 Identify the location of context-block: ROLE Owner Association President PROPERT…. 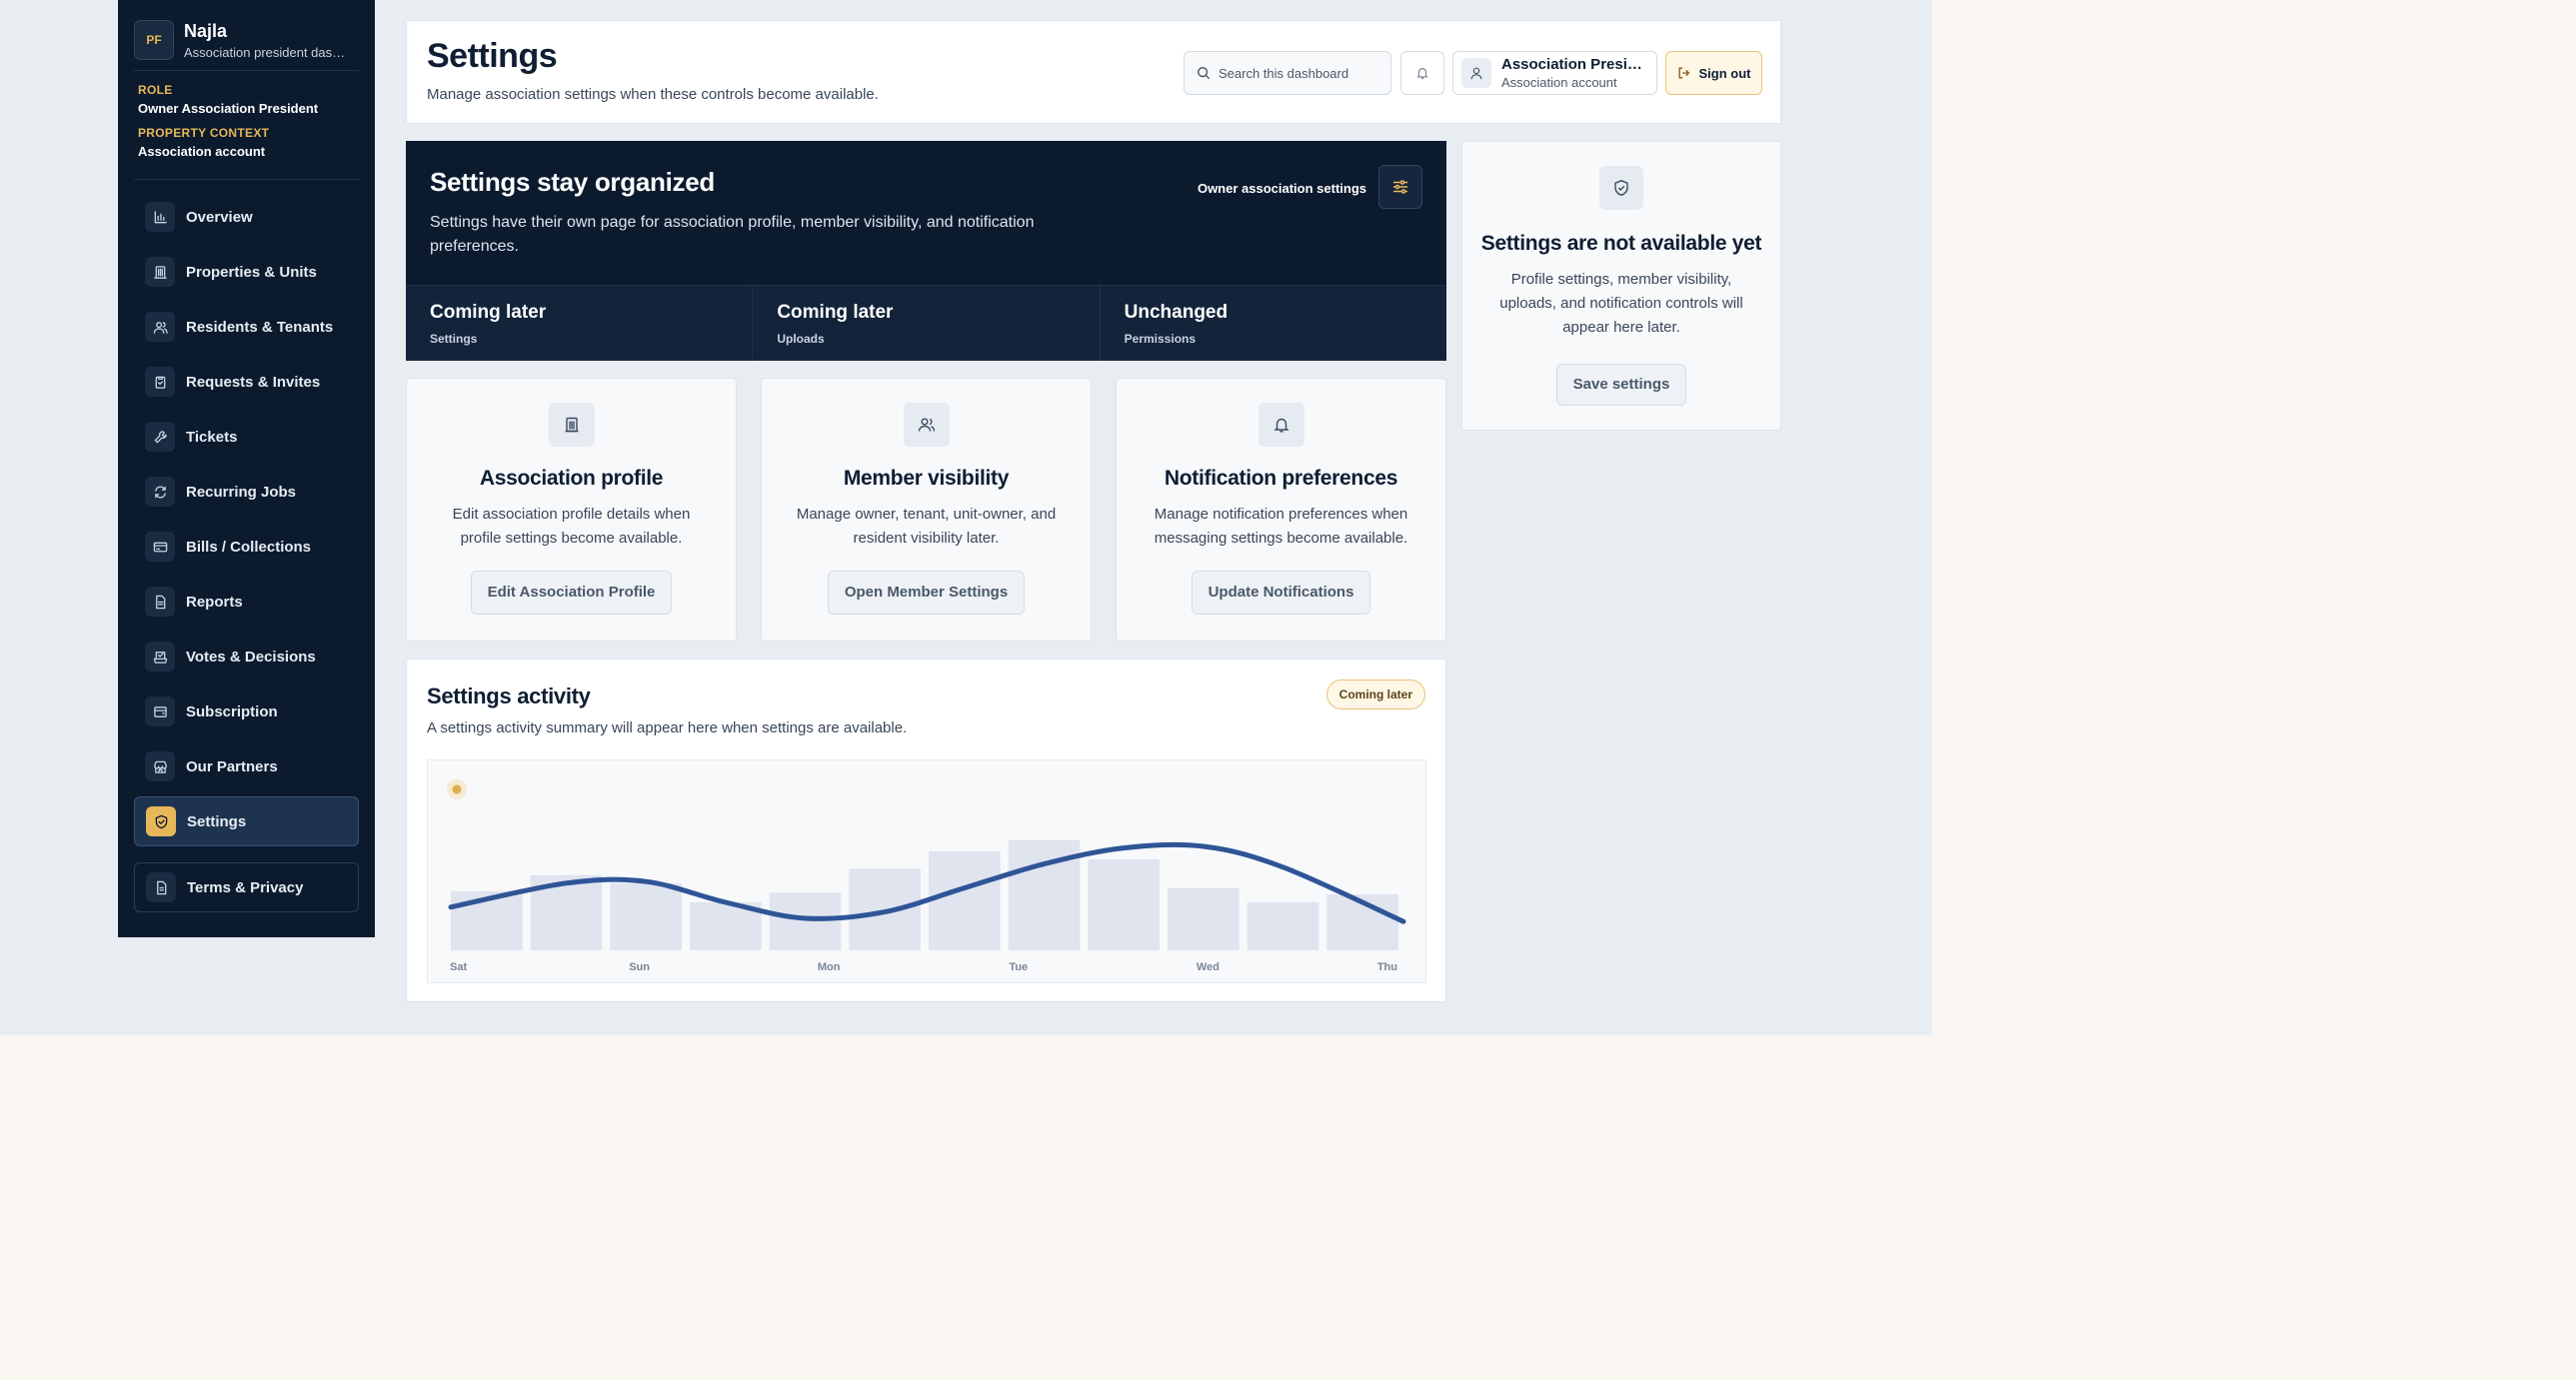
(247, 125).